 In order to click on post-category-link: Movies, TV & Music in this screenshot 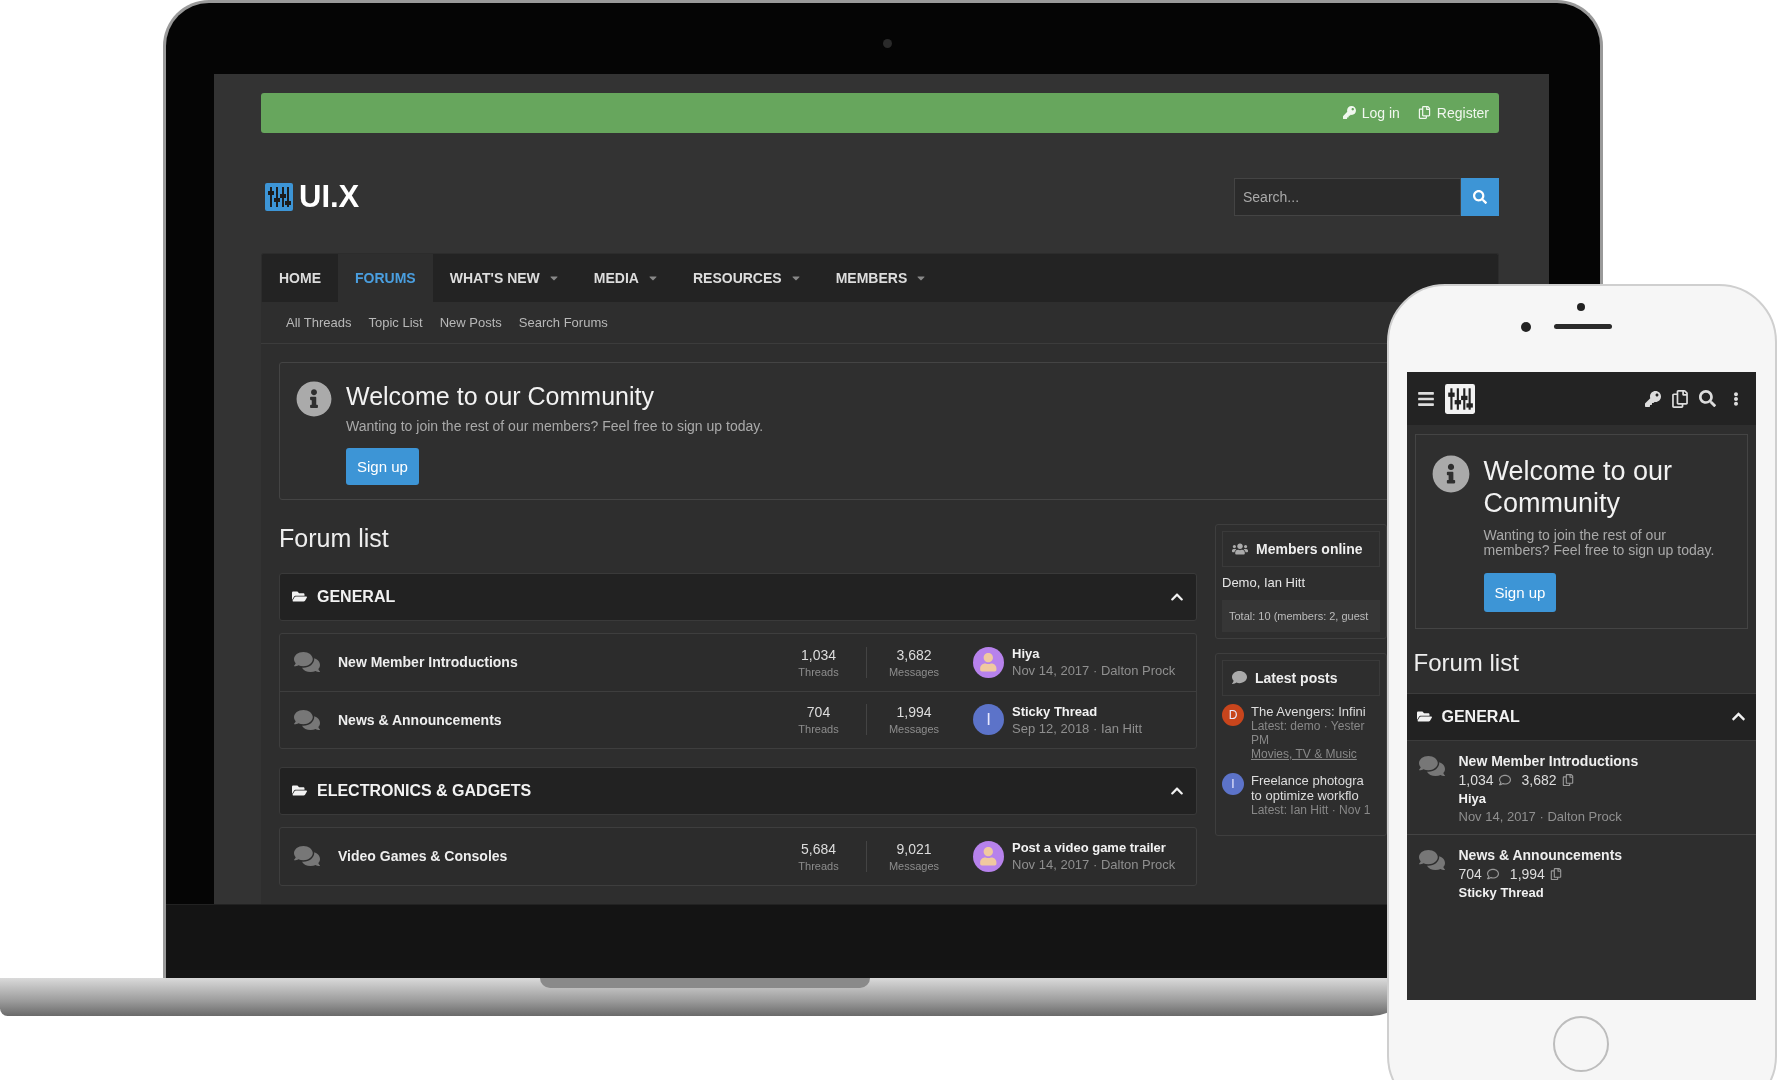, I will do `click(1308, 754)`.